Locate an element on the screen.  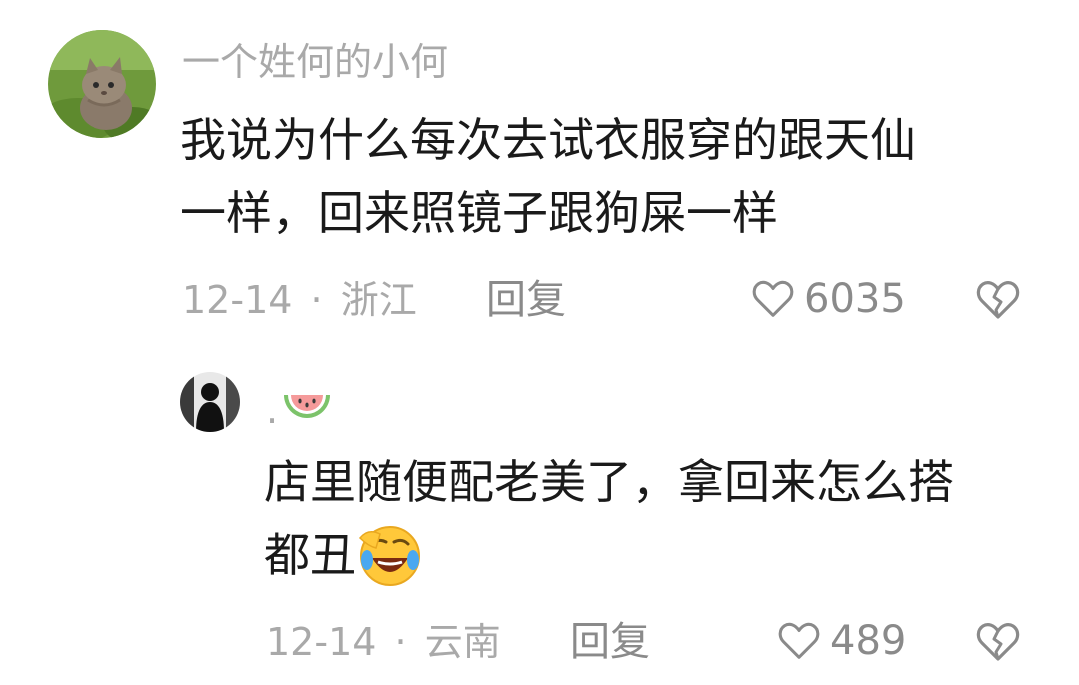
like-count: 489 is located at coordinates (868, 641).